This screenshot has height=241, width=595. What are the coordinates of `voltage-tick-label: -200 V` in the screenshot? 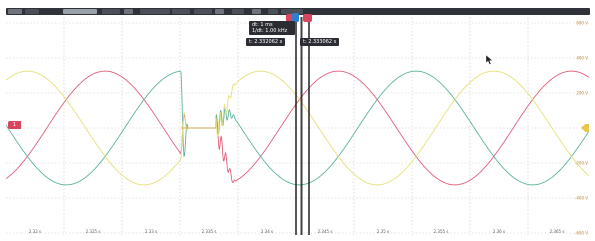 It's located at (581, 163).